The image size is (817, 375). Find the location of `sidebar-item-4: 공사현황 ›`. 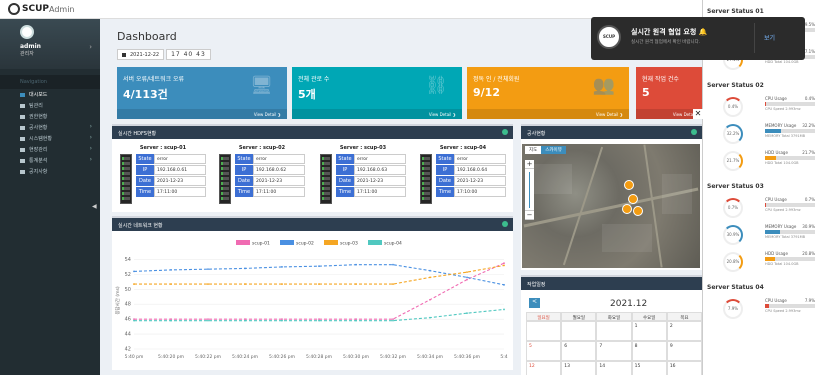

sidebar-item-4: 공사현황 › is located at coordinates (50, 127).